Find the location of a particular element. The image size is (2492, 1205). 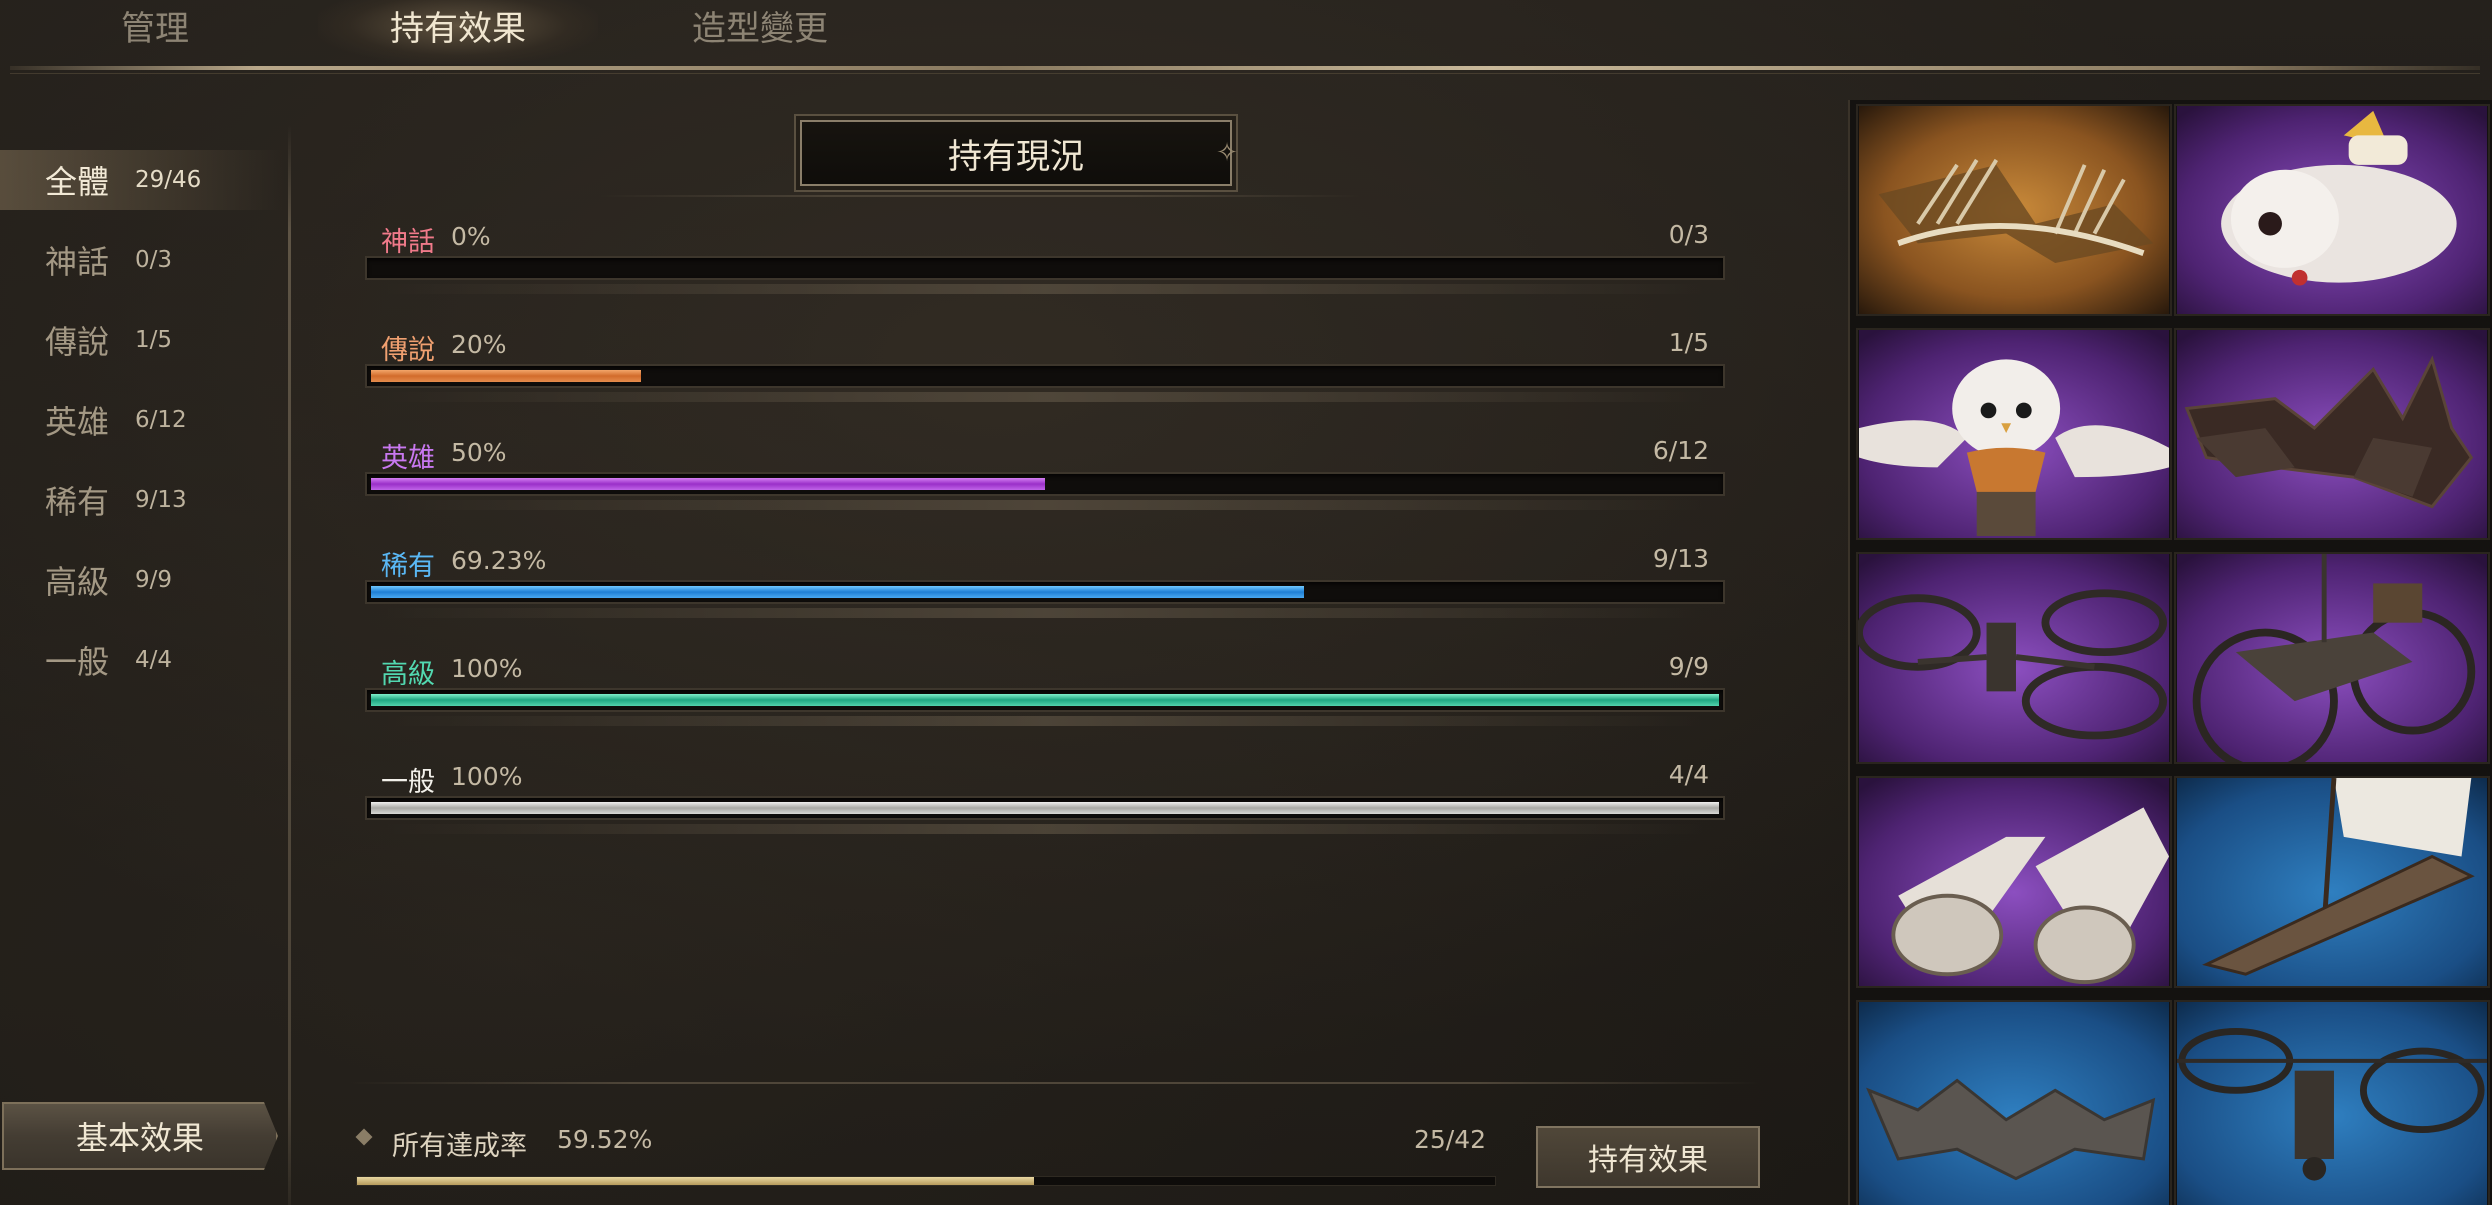

rarity-row-advanced: 高級 100% 9/9 is located at coordinates (1045, 702).